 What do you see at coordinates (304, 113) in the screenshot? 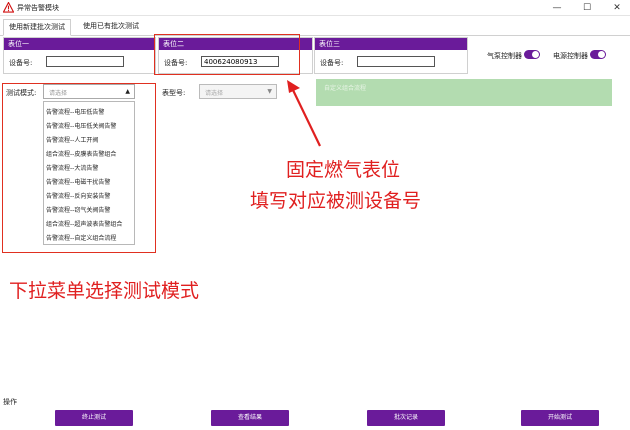
I see `annotation-arrow-icon` at bounding box center [304, 113].